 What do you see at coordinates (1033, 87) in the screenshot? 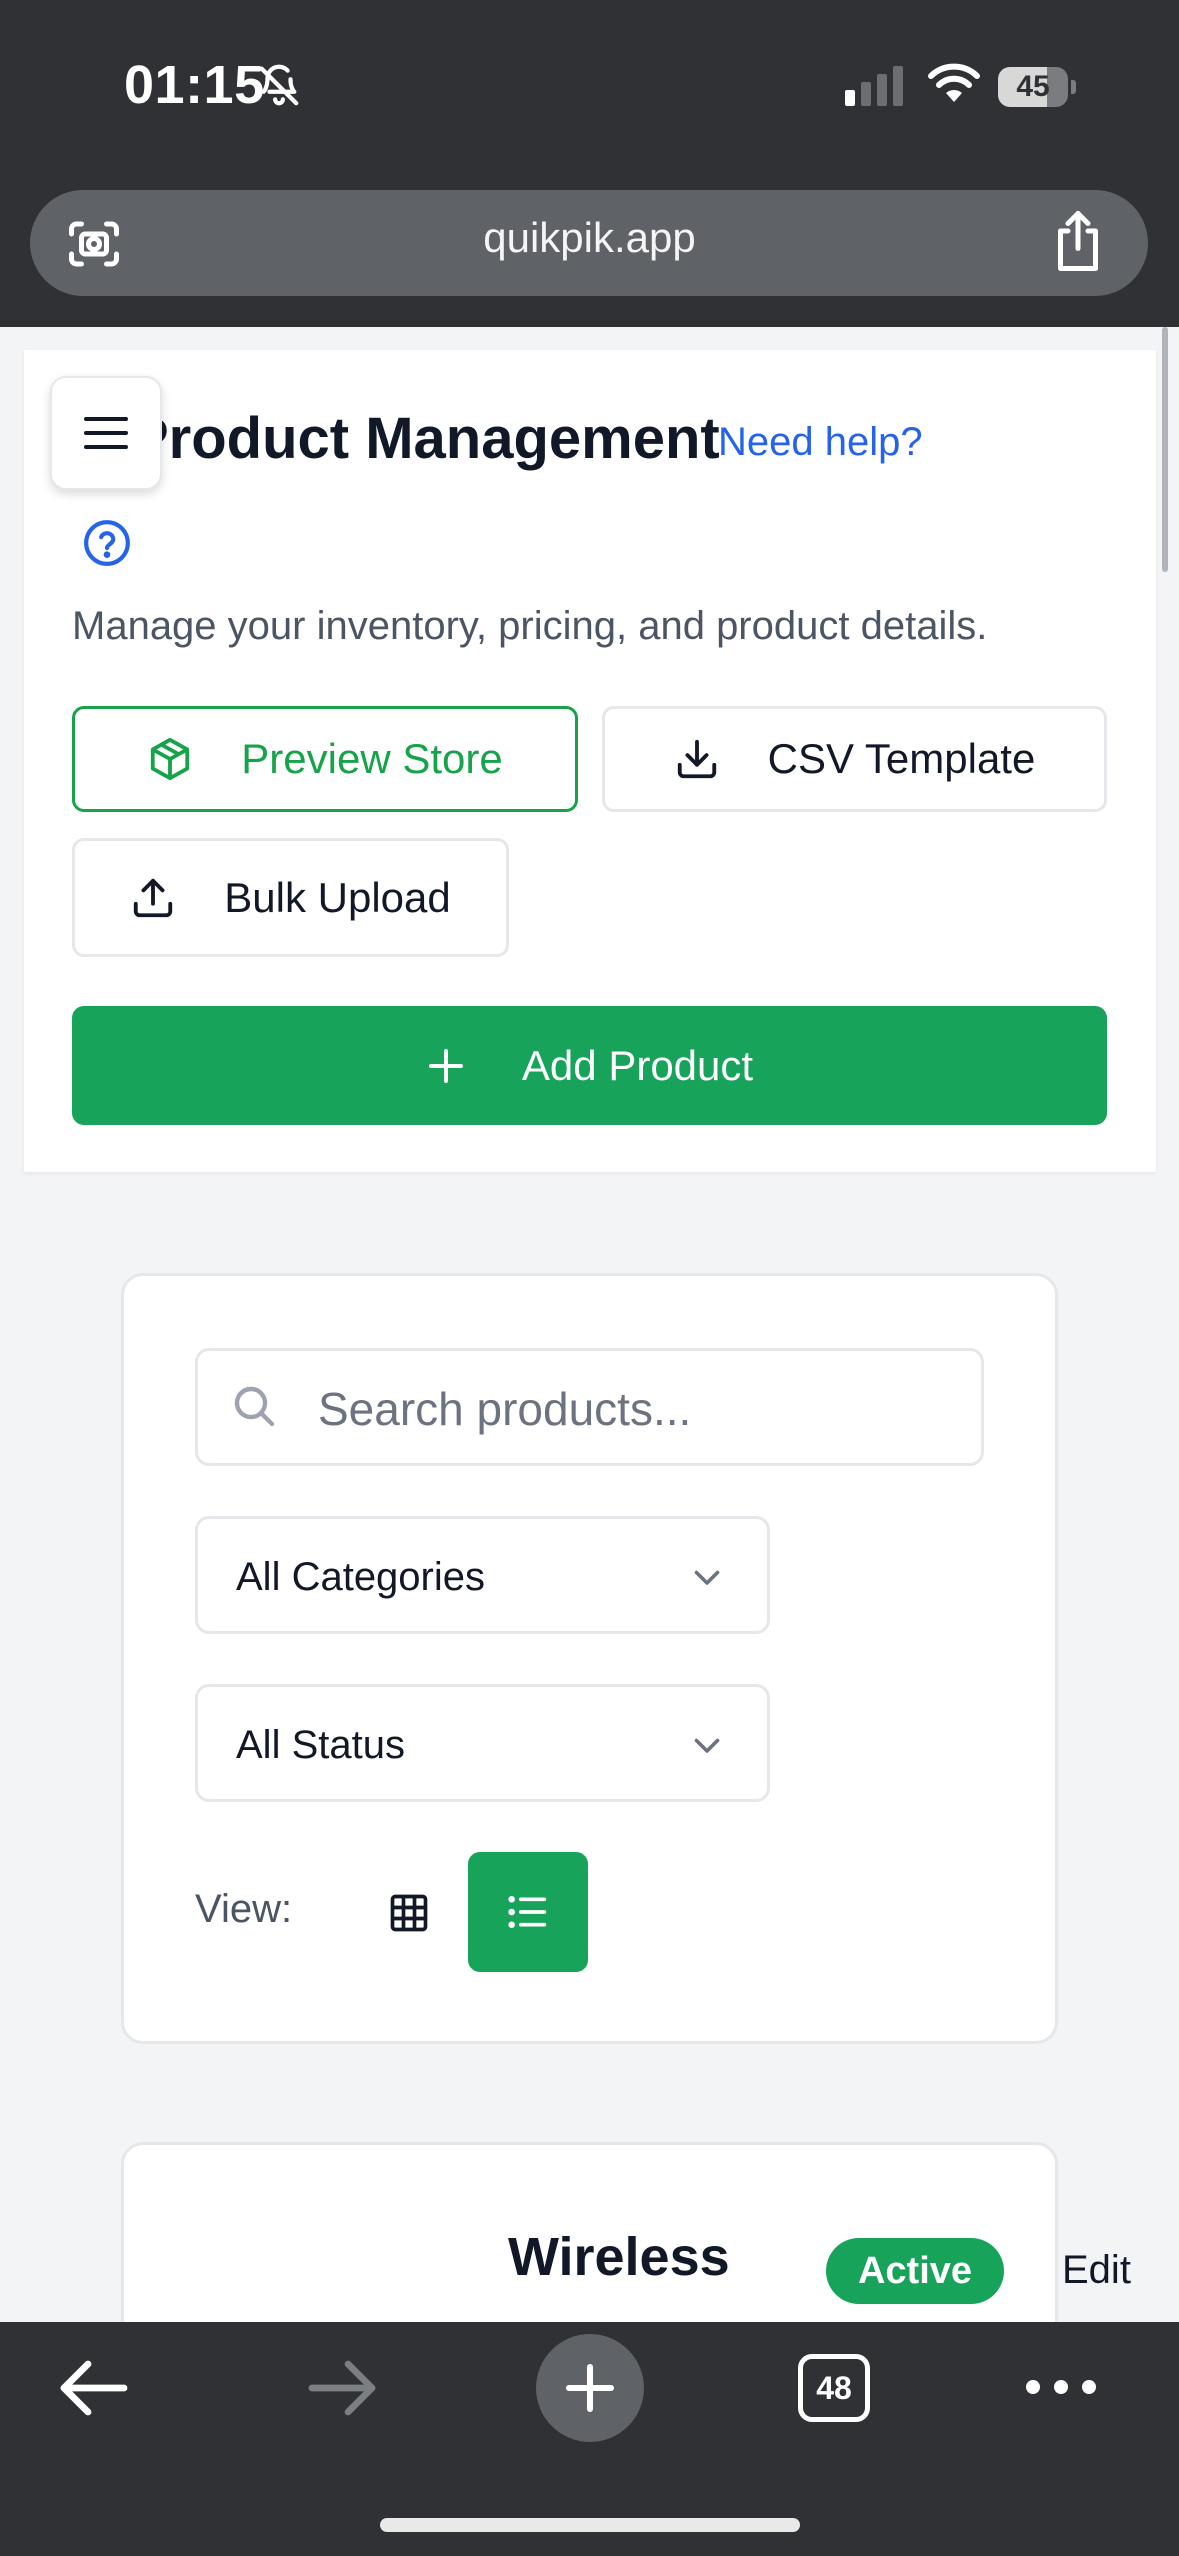
I see `battery-level: 45` at bounding box center [1033, 87].